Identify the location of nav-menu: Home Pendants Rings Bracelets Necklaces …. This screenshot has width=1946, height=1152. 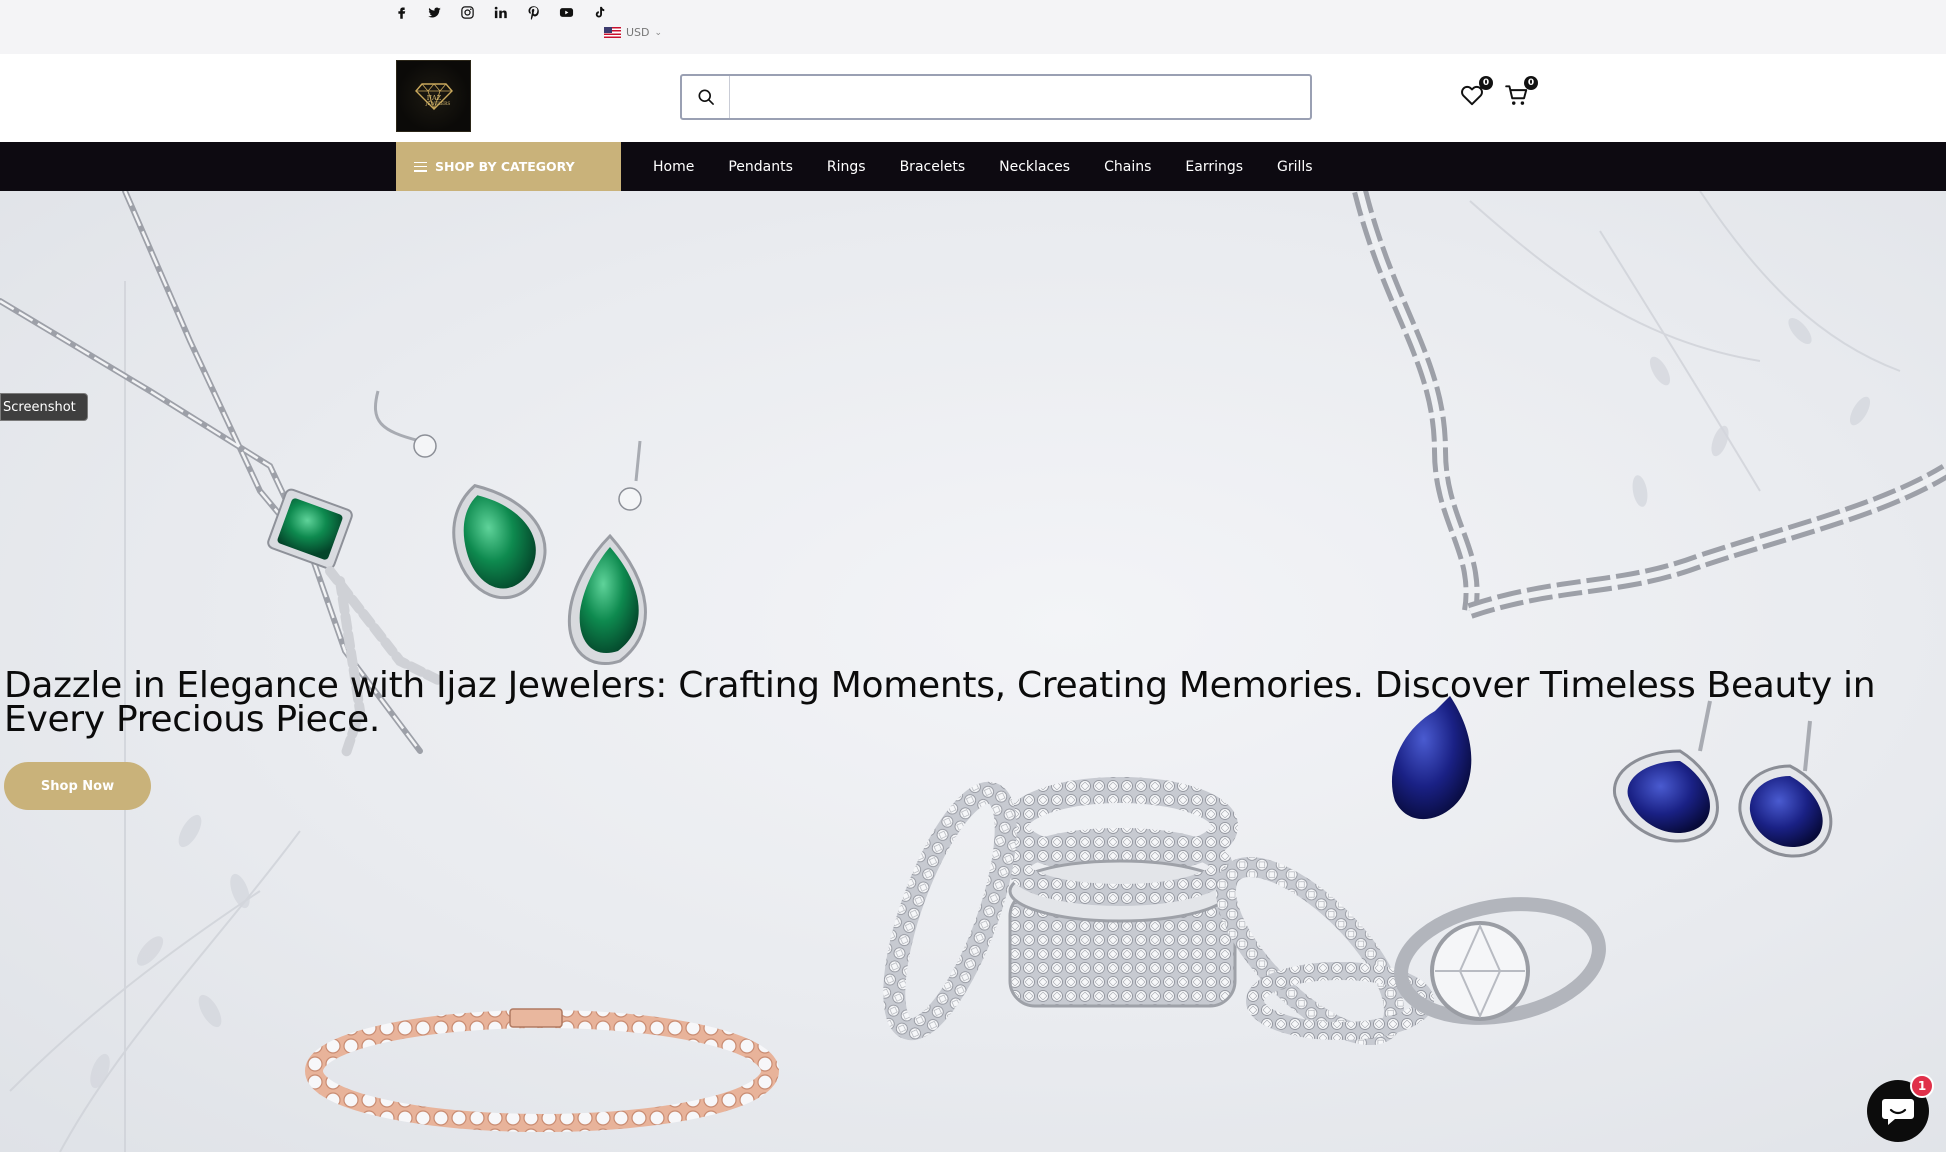
(983, 166).